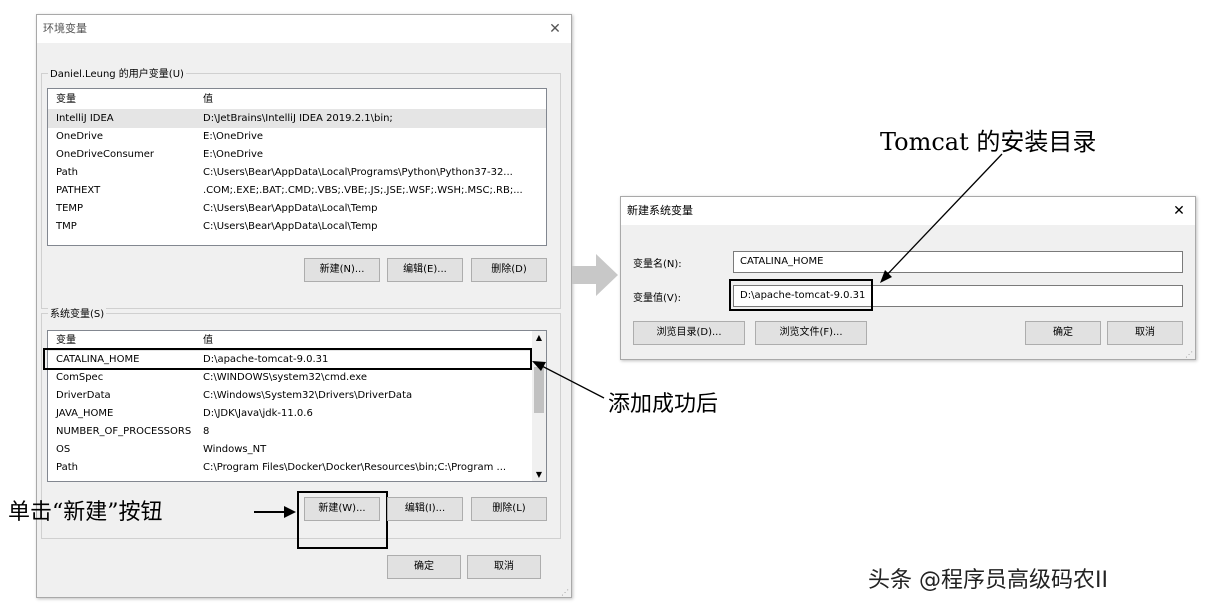 The height and width of the screenshot is (612, 1209). I want to click on watermark: 头条 @程序员高级码农II, so click(988, 580).